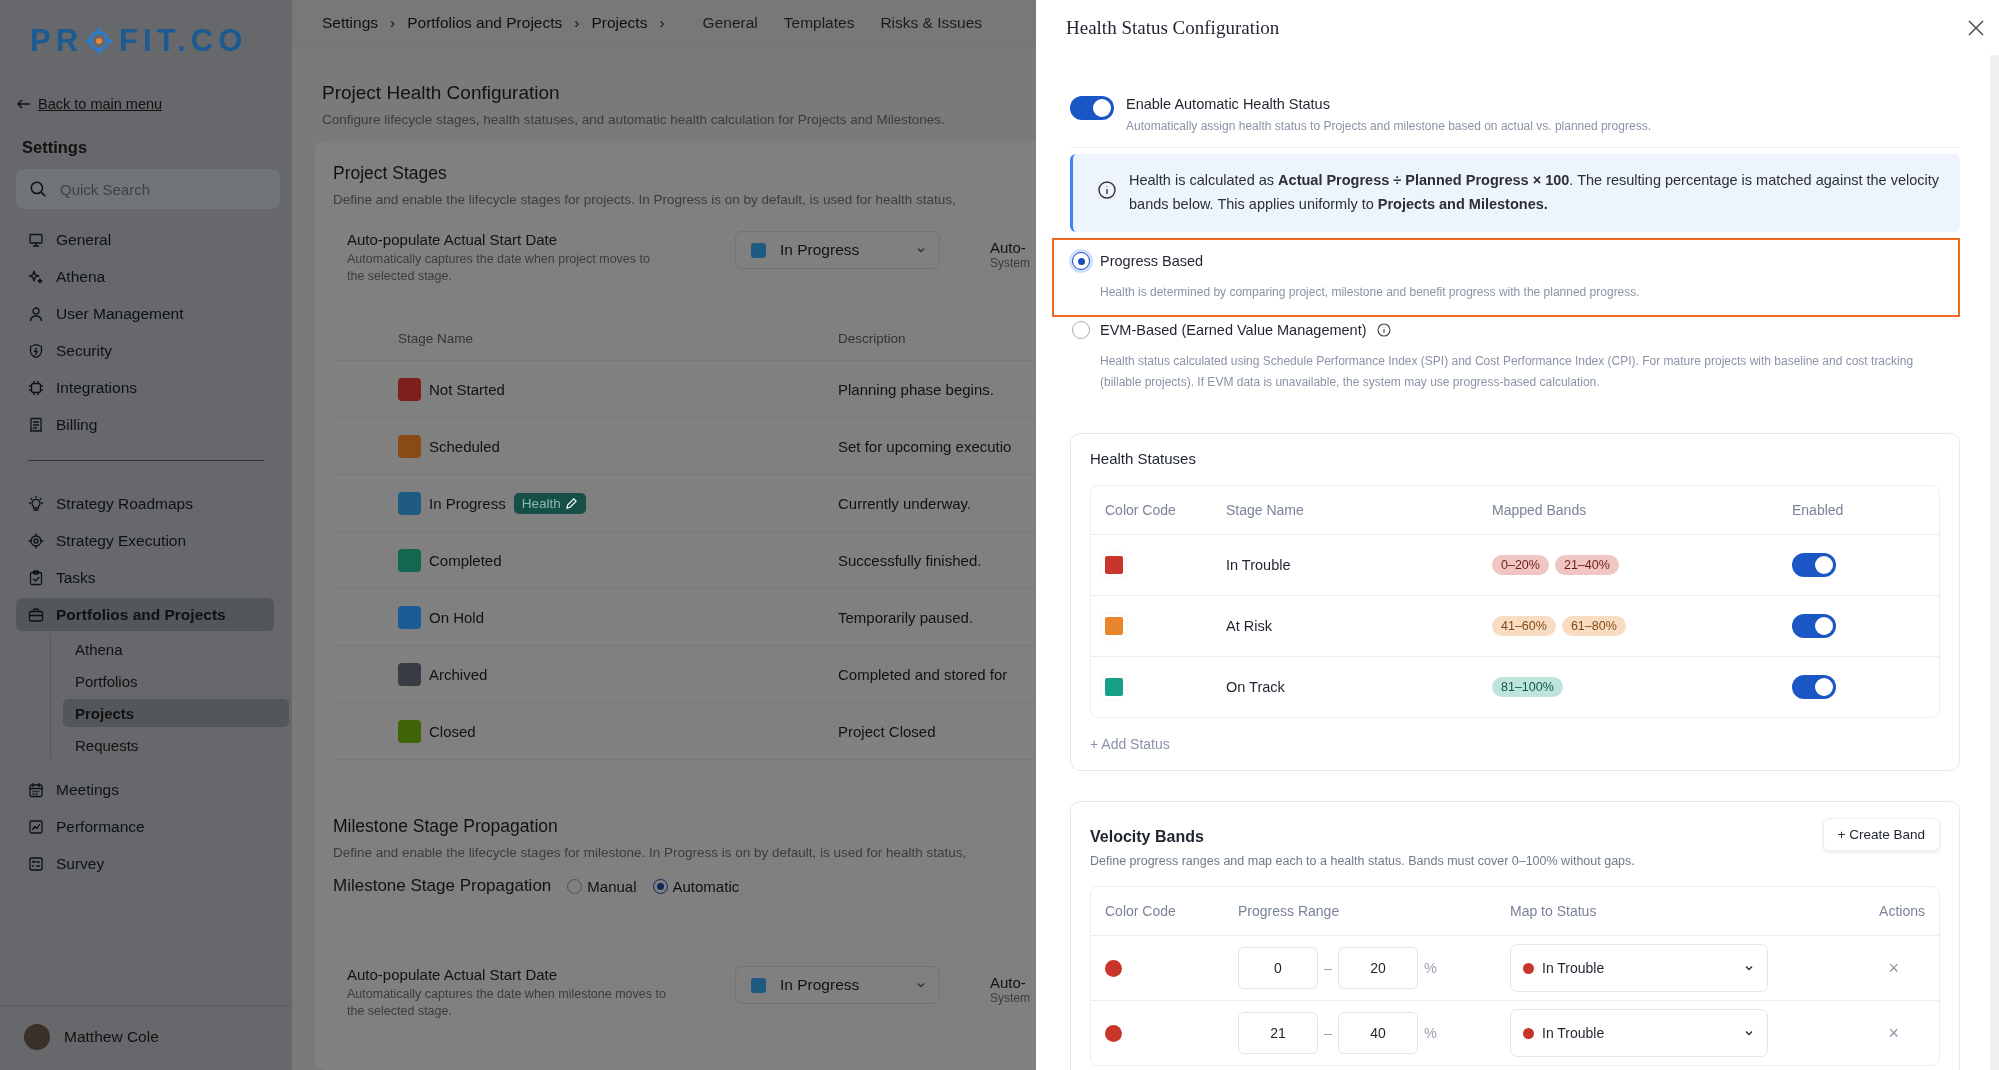 This screenshot has width=1999, height=1070. What do you see at coordinates (872, 338) in the screenshot?
I see `column-header: Description` at bounding box center [872, 338].